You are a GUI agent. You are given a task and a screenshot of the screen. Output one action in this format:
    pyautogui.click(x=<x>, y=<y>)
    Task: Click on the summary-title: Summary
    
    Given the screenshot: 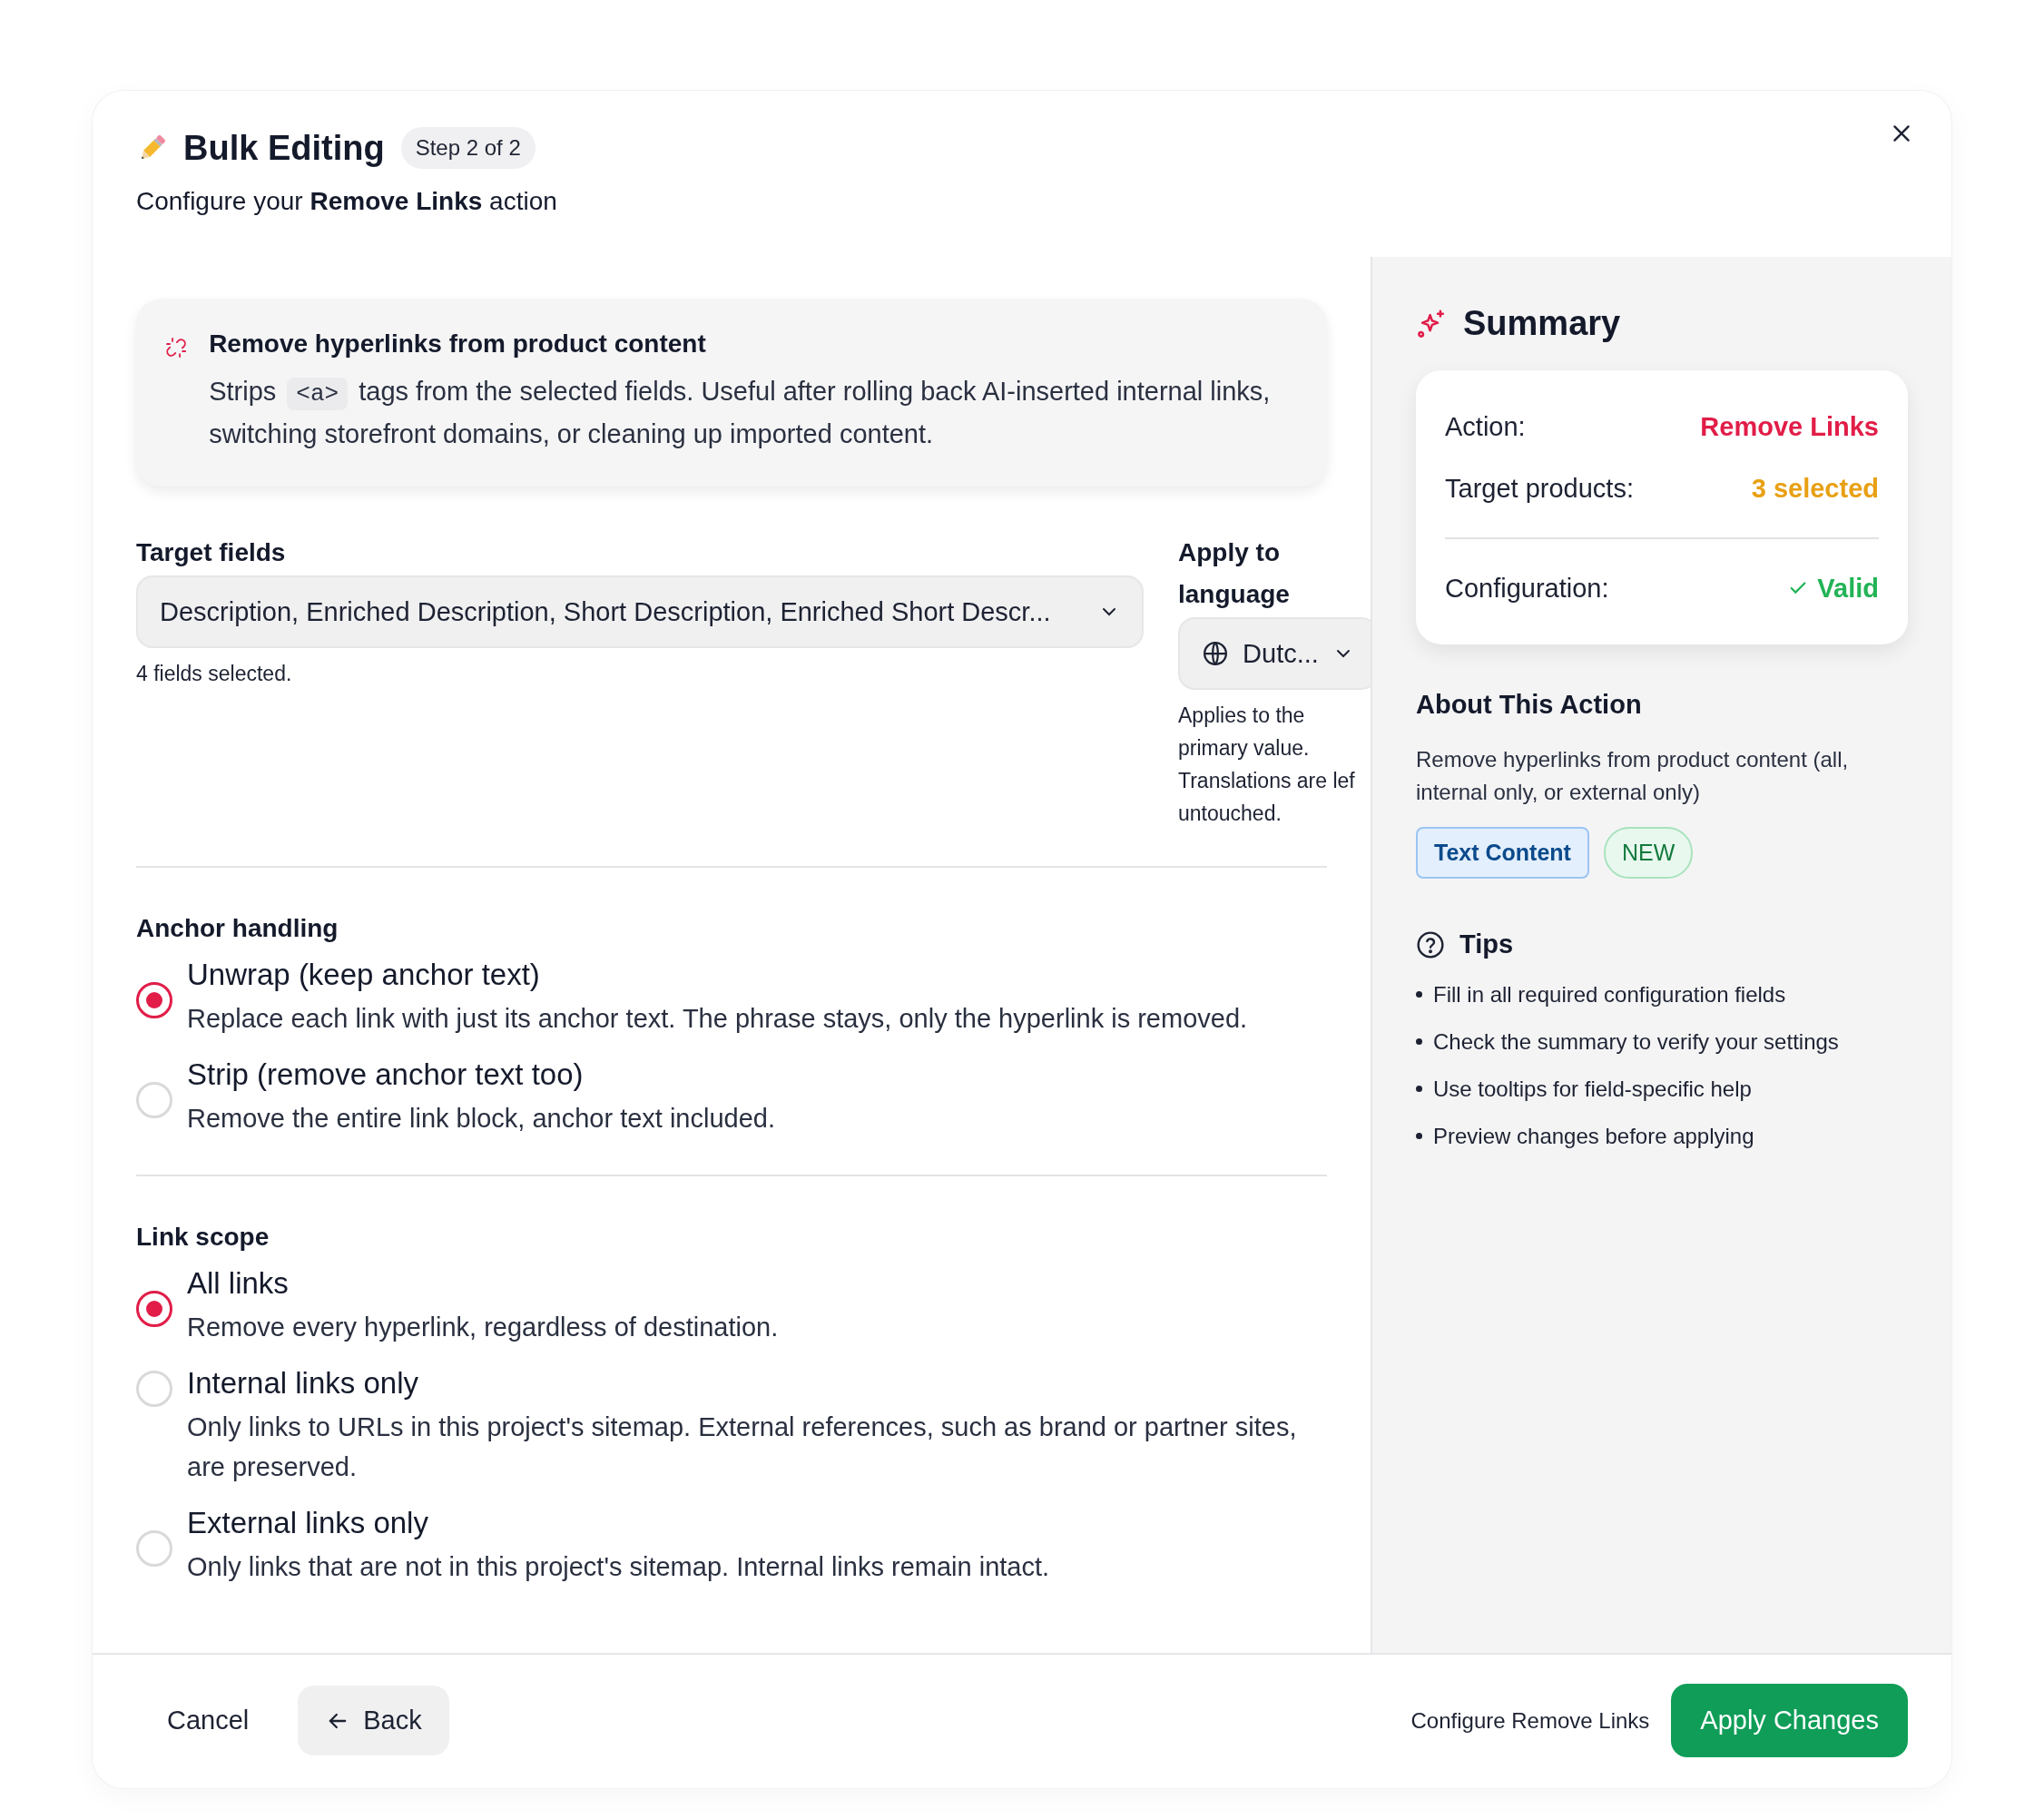 What is the action you would take?
    pyautogui.click(x=1542, y=323)
    